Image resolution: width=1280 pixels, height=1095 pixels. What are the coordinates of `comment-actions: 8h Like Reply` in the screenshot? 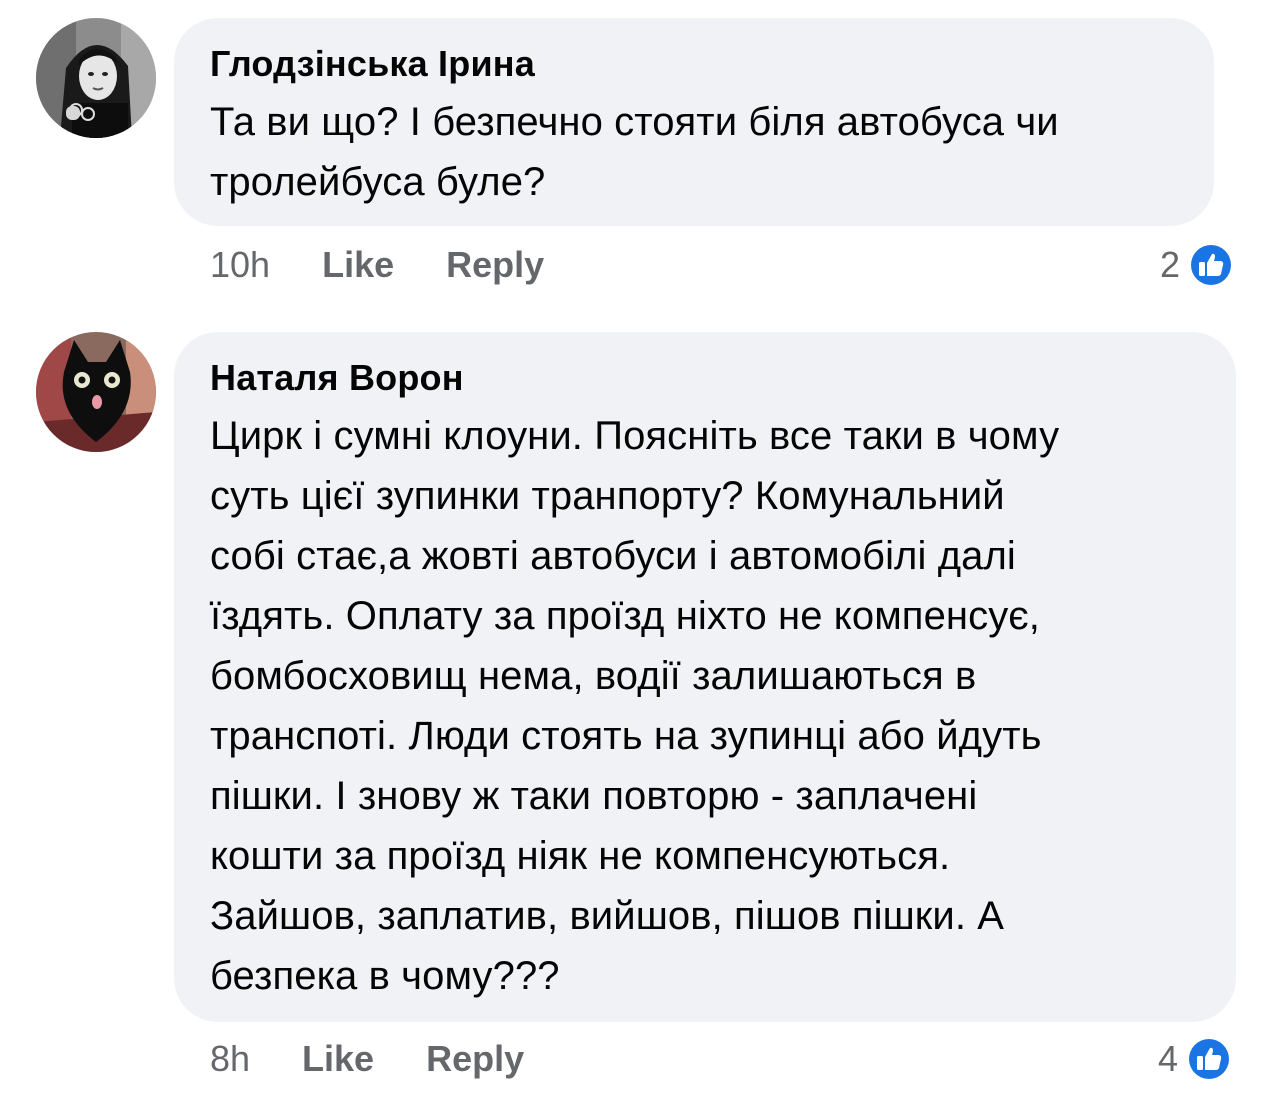 It's located at (367, 1059).